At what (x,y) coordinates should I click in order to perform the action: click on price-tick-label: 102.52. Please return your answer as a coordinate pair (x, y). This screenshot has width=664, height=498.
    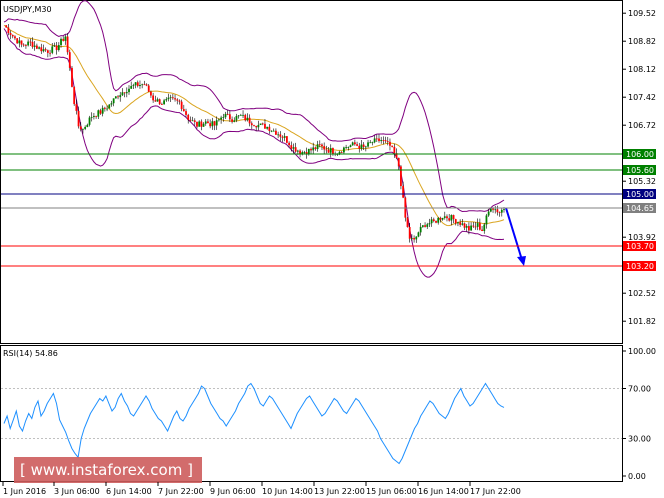
    Looking at the image, I should click on (642, 293).